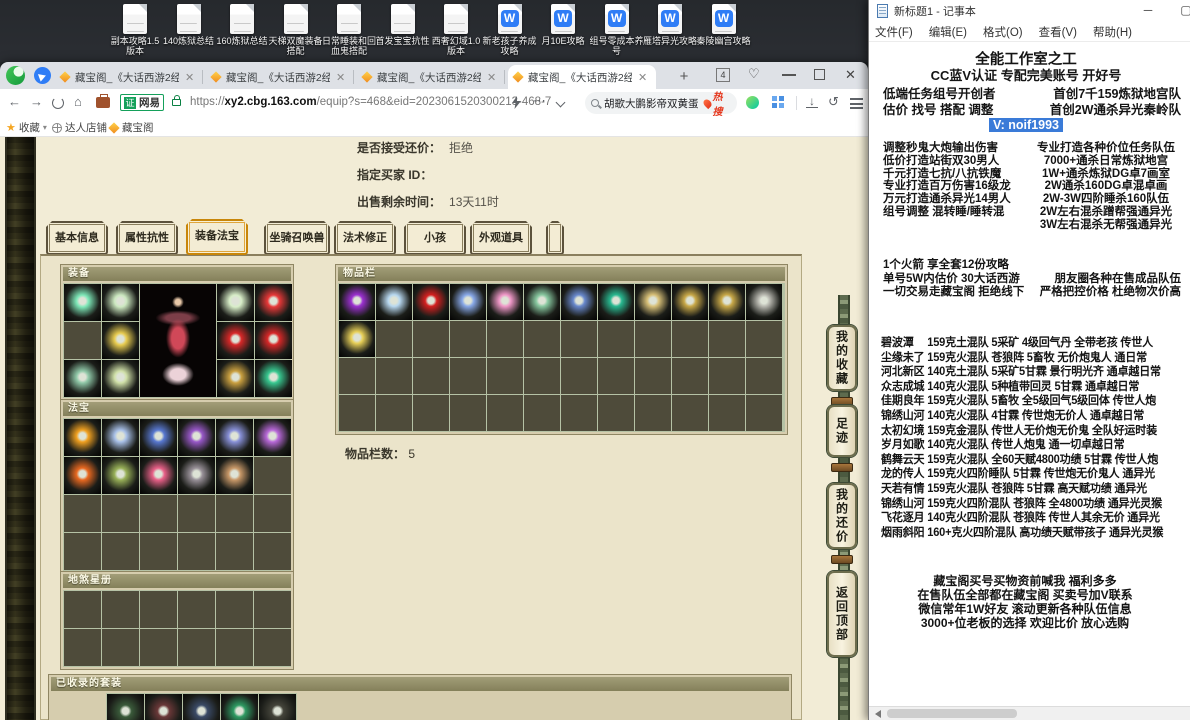 The image size is (1190, 720). I want to click on sidebar-button-3: 我的还价, so click(842, 516).